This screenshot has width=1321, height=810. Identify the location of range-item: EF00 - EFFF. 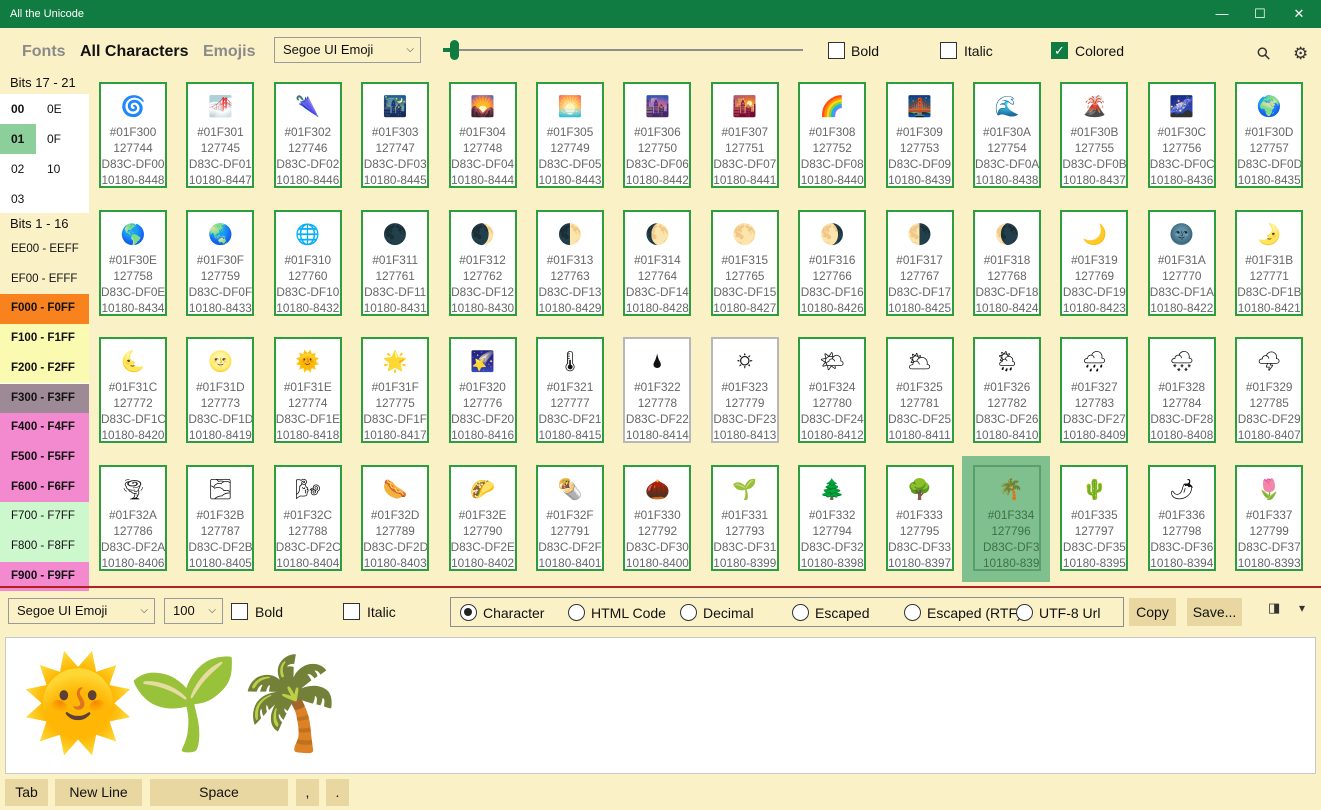
(44, 279).